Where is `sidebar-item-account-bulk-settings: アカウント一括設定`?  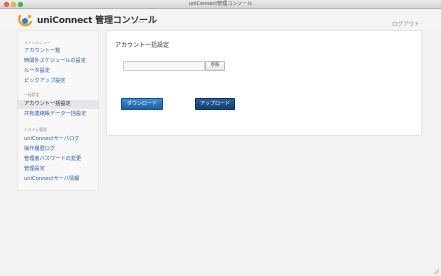
sidebar-item-account-bulk-settings: アカウント一括設定 is located at coordinates (58, 104).